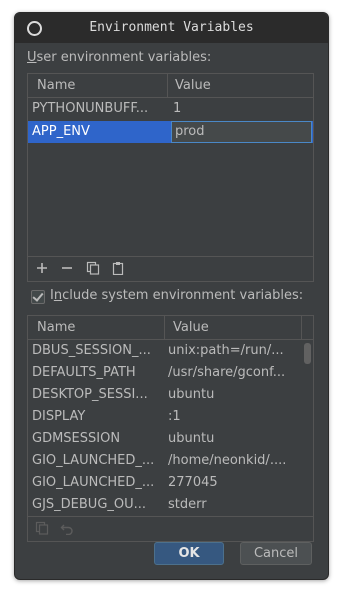 This screenshot has width=341, height=592. Describe the element at coordinates (190, 131) in the screenshot. I see `env-value: prod` at that location.